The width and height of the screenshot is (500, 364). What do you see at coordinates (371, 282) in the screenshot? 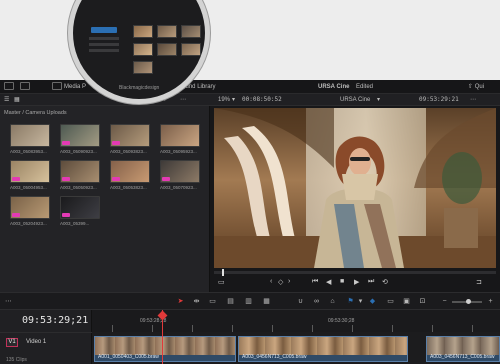
I see `go-to-end-icon: ⏭` at bounding box center [371, 282].